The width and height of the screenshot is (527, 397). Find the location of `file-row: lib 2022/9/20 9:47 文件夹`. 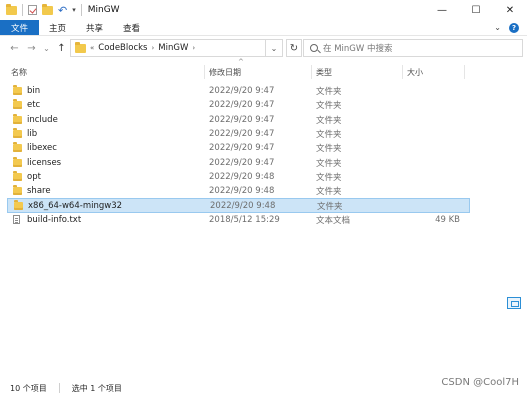

file-row: lib 2022/9/20 9:47 文件夹 is located at coordinates (238, 134).